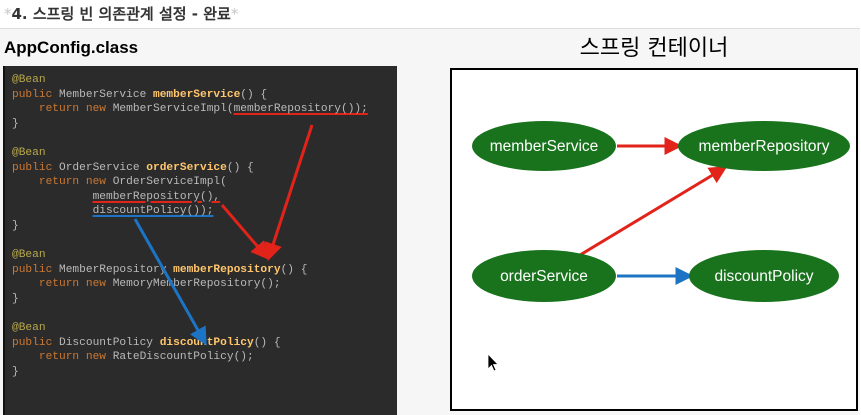 This screenshot has height=415, width=861. I want to click on bean-label: memberService, so click(544, 146).